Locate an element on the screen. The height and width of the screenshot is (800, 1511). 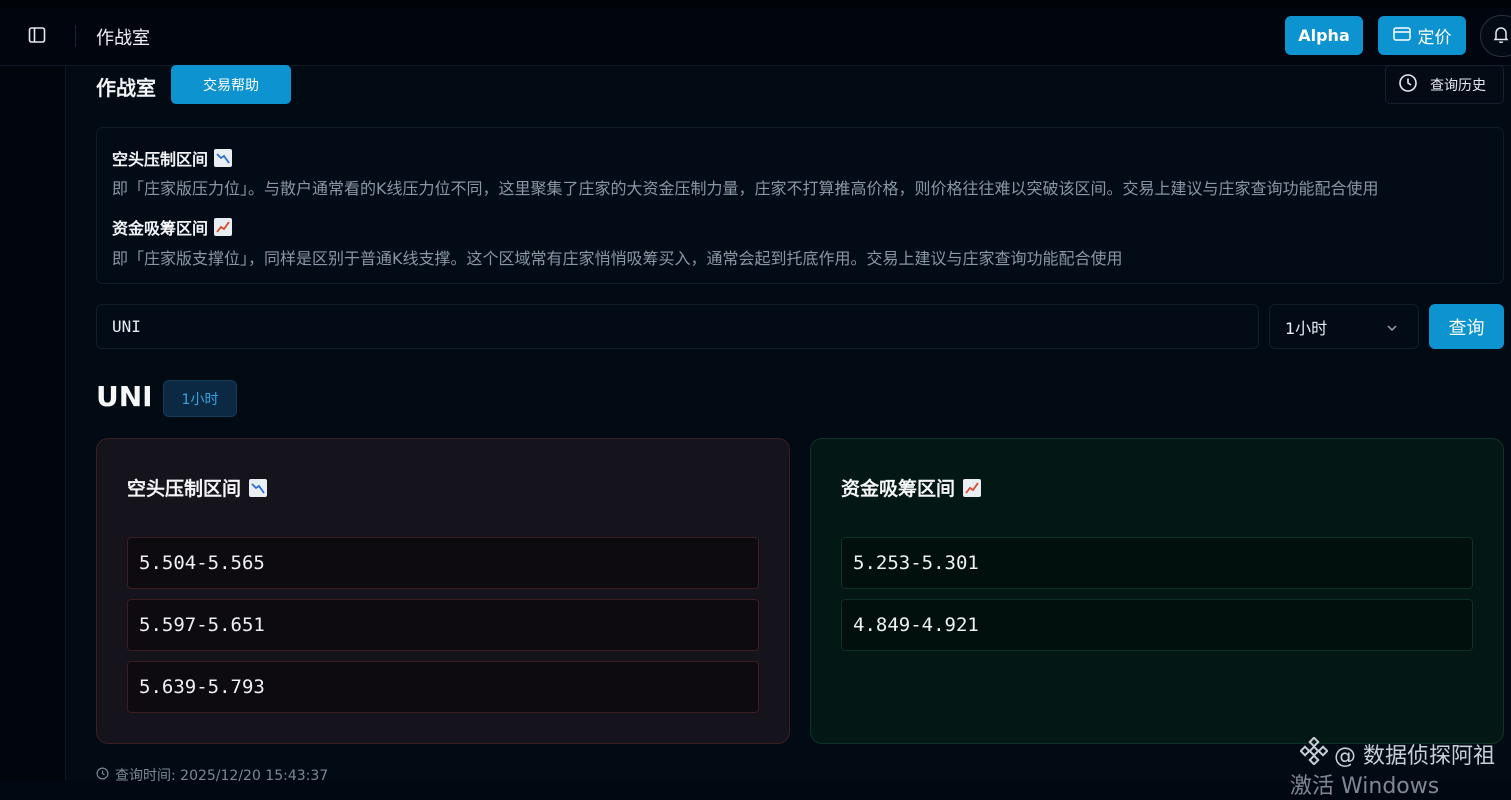
interval-select-value: 1小时 is located at coordinates (1306, 328).